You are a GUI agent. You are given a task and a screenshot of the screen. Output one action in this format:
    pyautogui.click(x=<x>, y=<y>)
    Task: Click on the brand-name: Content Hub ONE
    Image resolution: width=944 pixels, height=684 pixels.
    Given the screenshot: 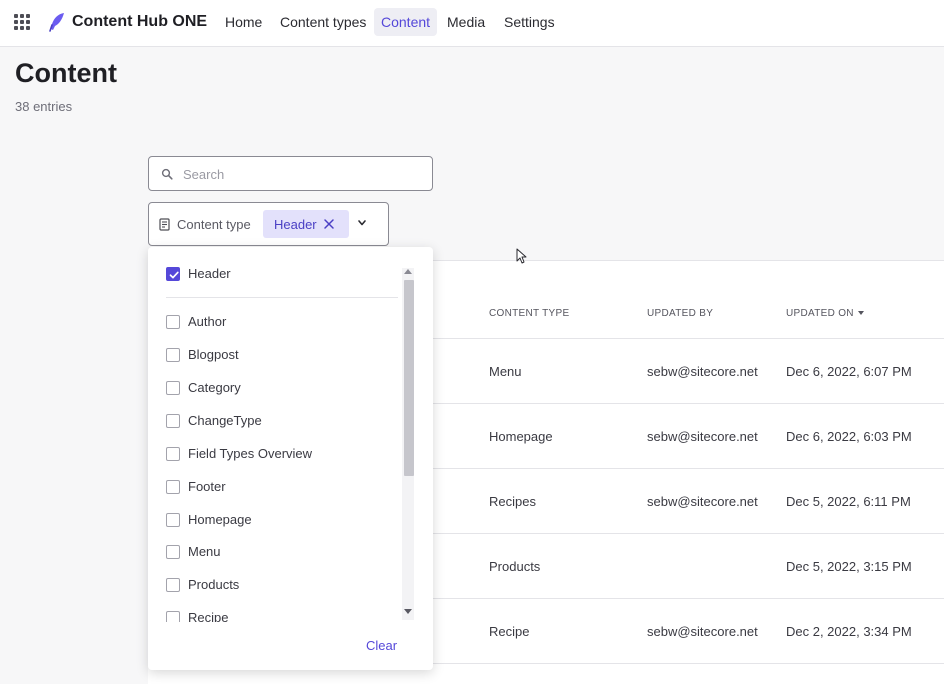 What is the action you would take?
    pyautogui.click(x=139, y=22)
    